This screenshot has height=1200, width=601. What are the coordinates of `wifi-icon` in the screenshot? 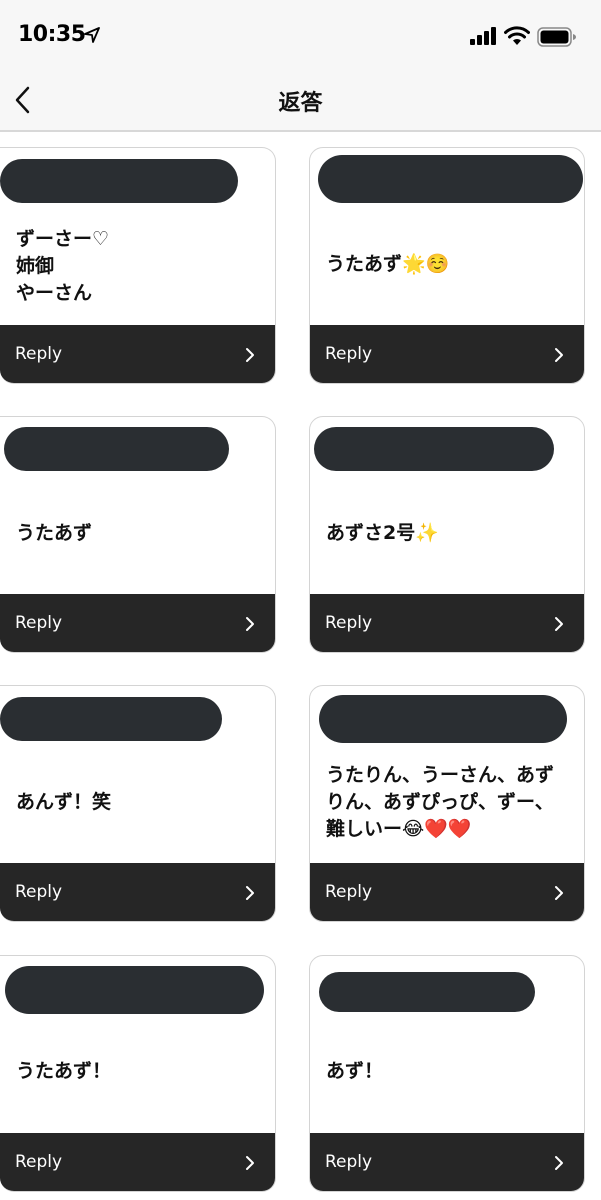 It's located at (517, 35).